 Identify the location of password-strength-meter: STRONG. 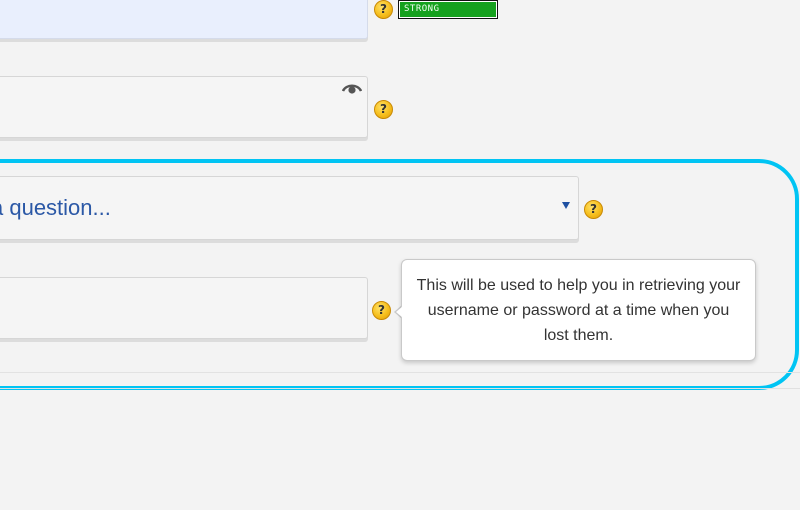
(448, 9).